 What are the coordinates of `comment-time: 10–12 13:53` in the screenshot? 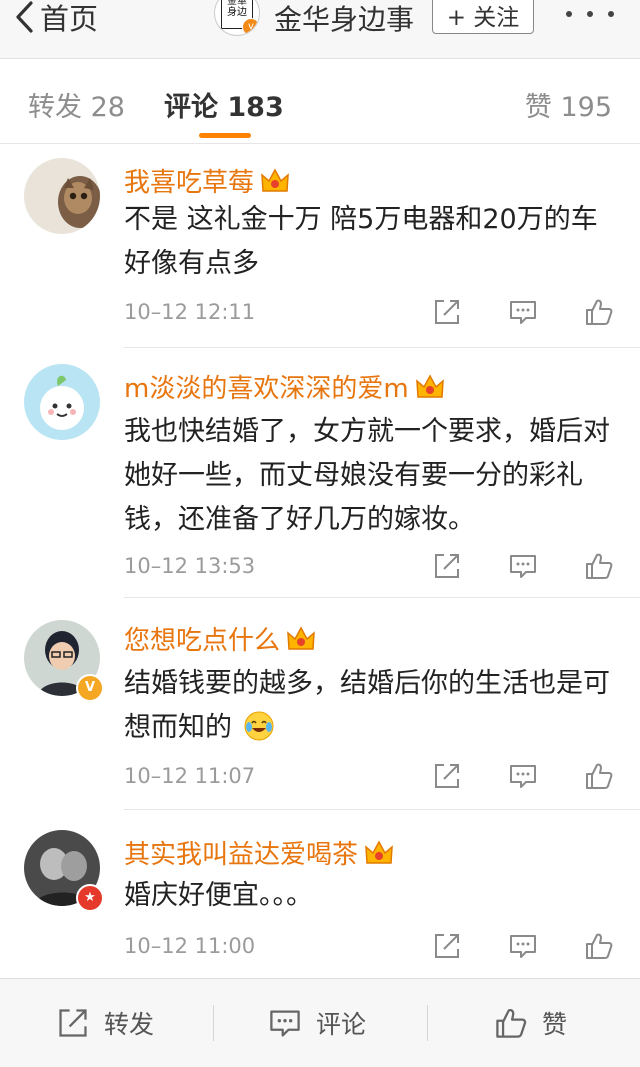 It's located at (190, 566).